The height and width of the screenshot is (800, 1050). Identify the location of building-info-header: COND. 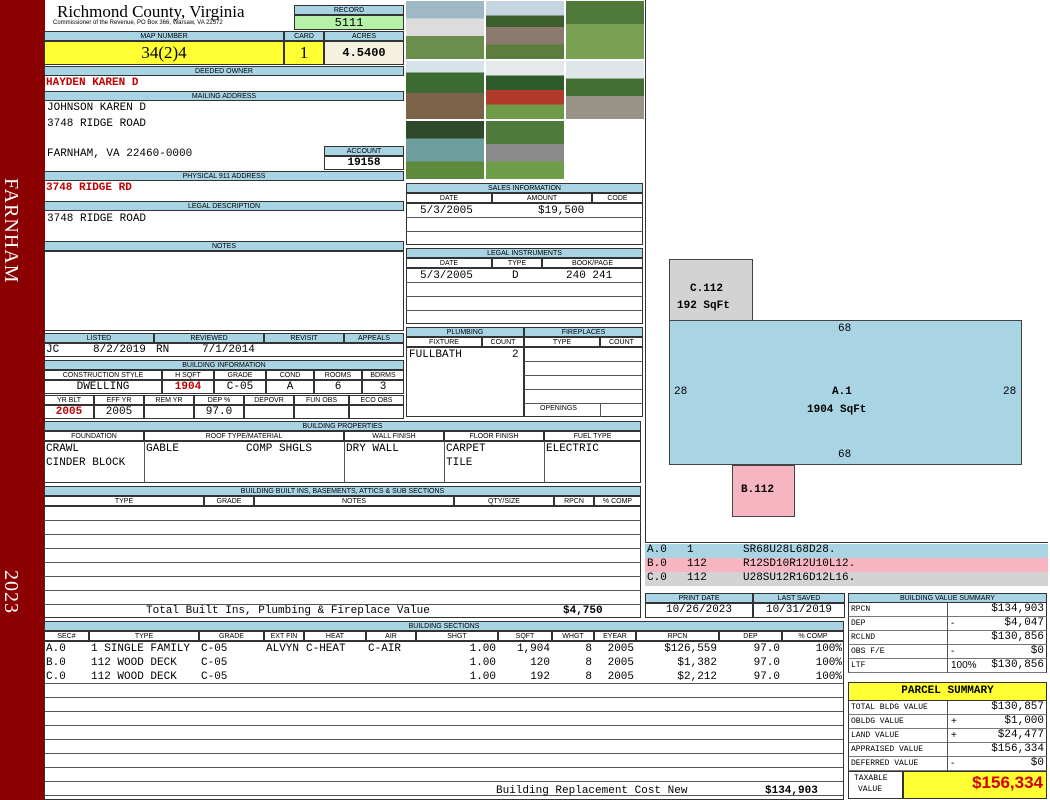
(290, 375).